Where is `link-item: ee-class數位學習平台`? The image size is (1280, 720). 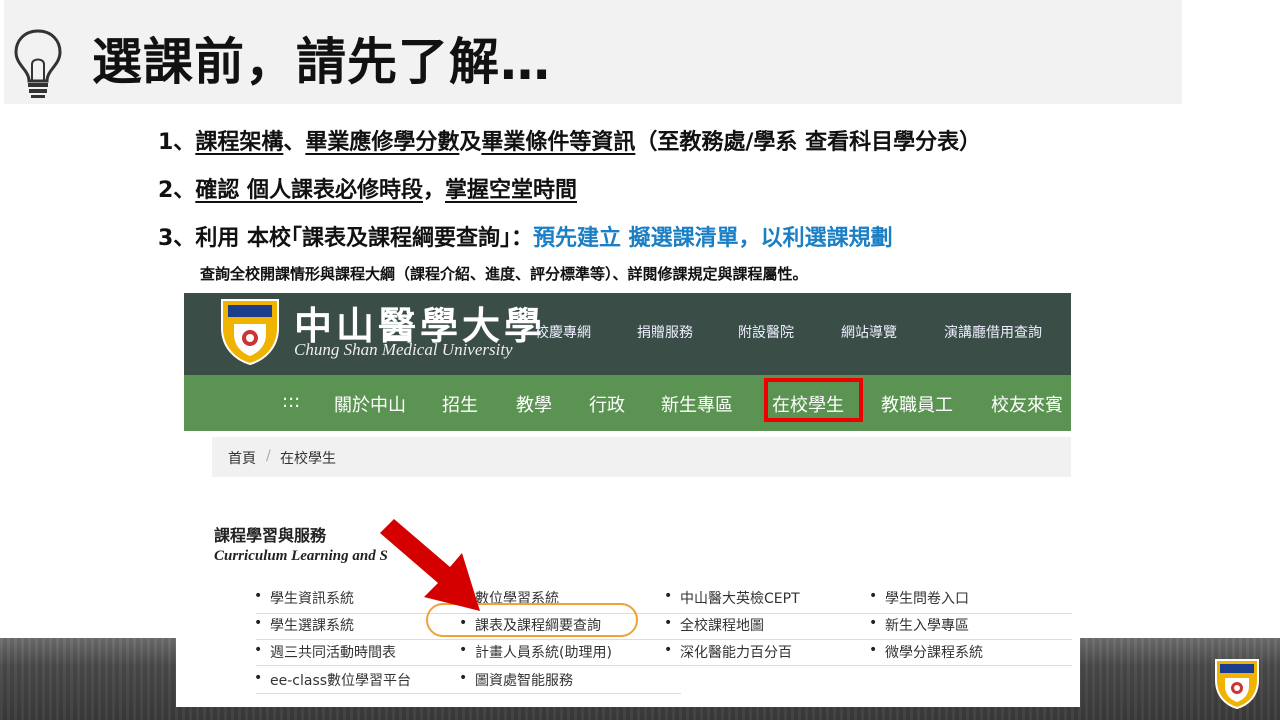
link-item: ee-class數位學習平台 is located at coordinates (332, 680).